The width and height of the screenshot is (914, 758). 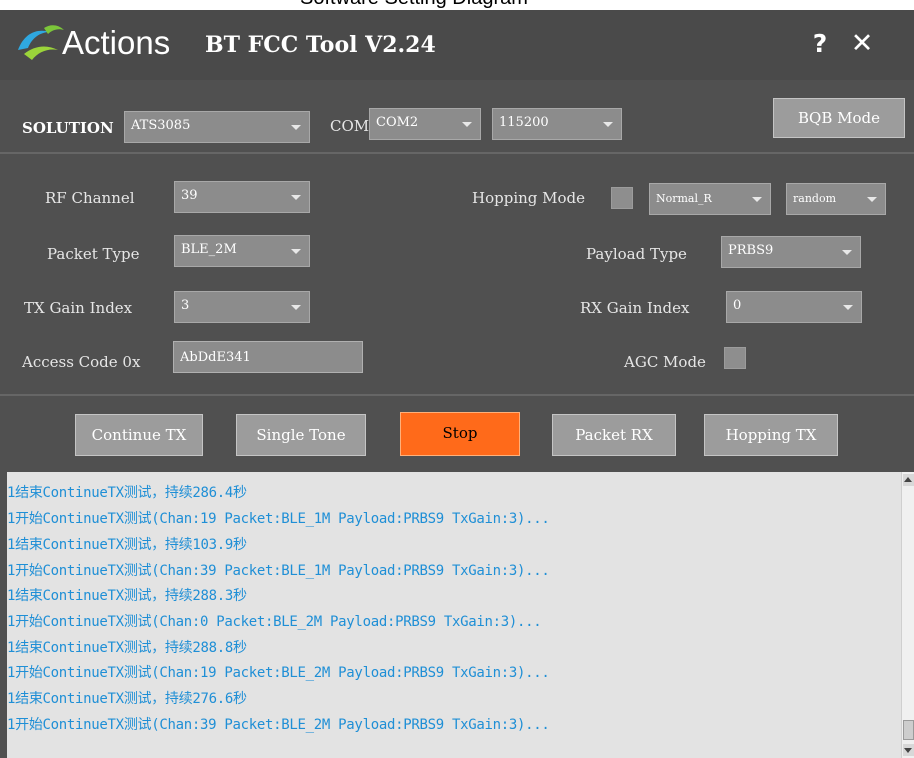 What do you see at coordinates (217, 127) in the screenshot?
I see `solution-select: ATS3085` at bounding box center [217, 127].